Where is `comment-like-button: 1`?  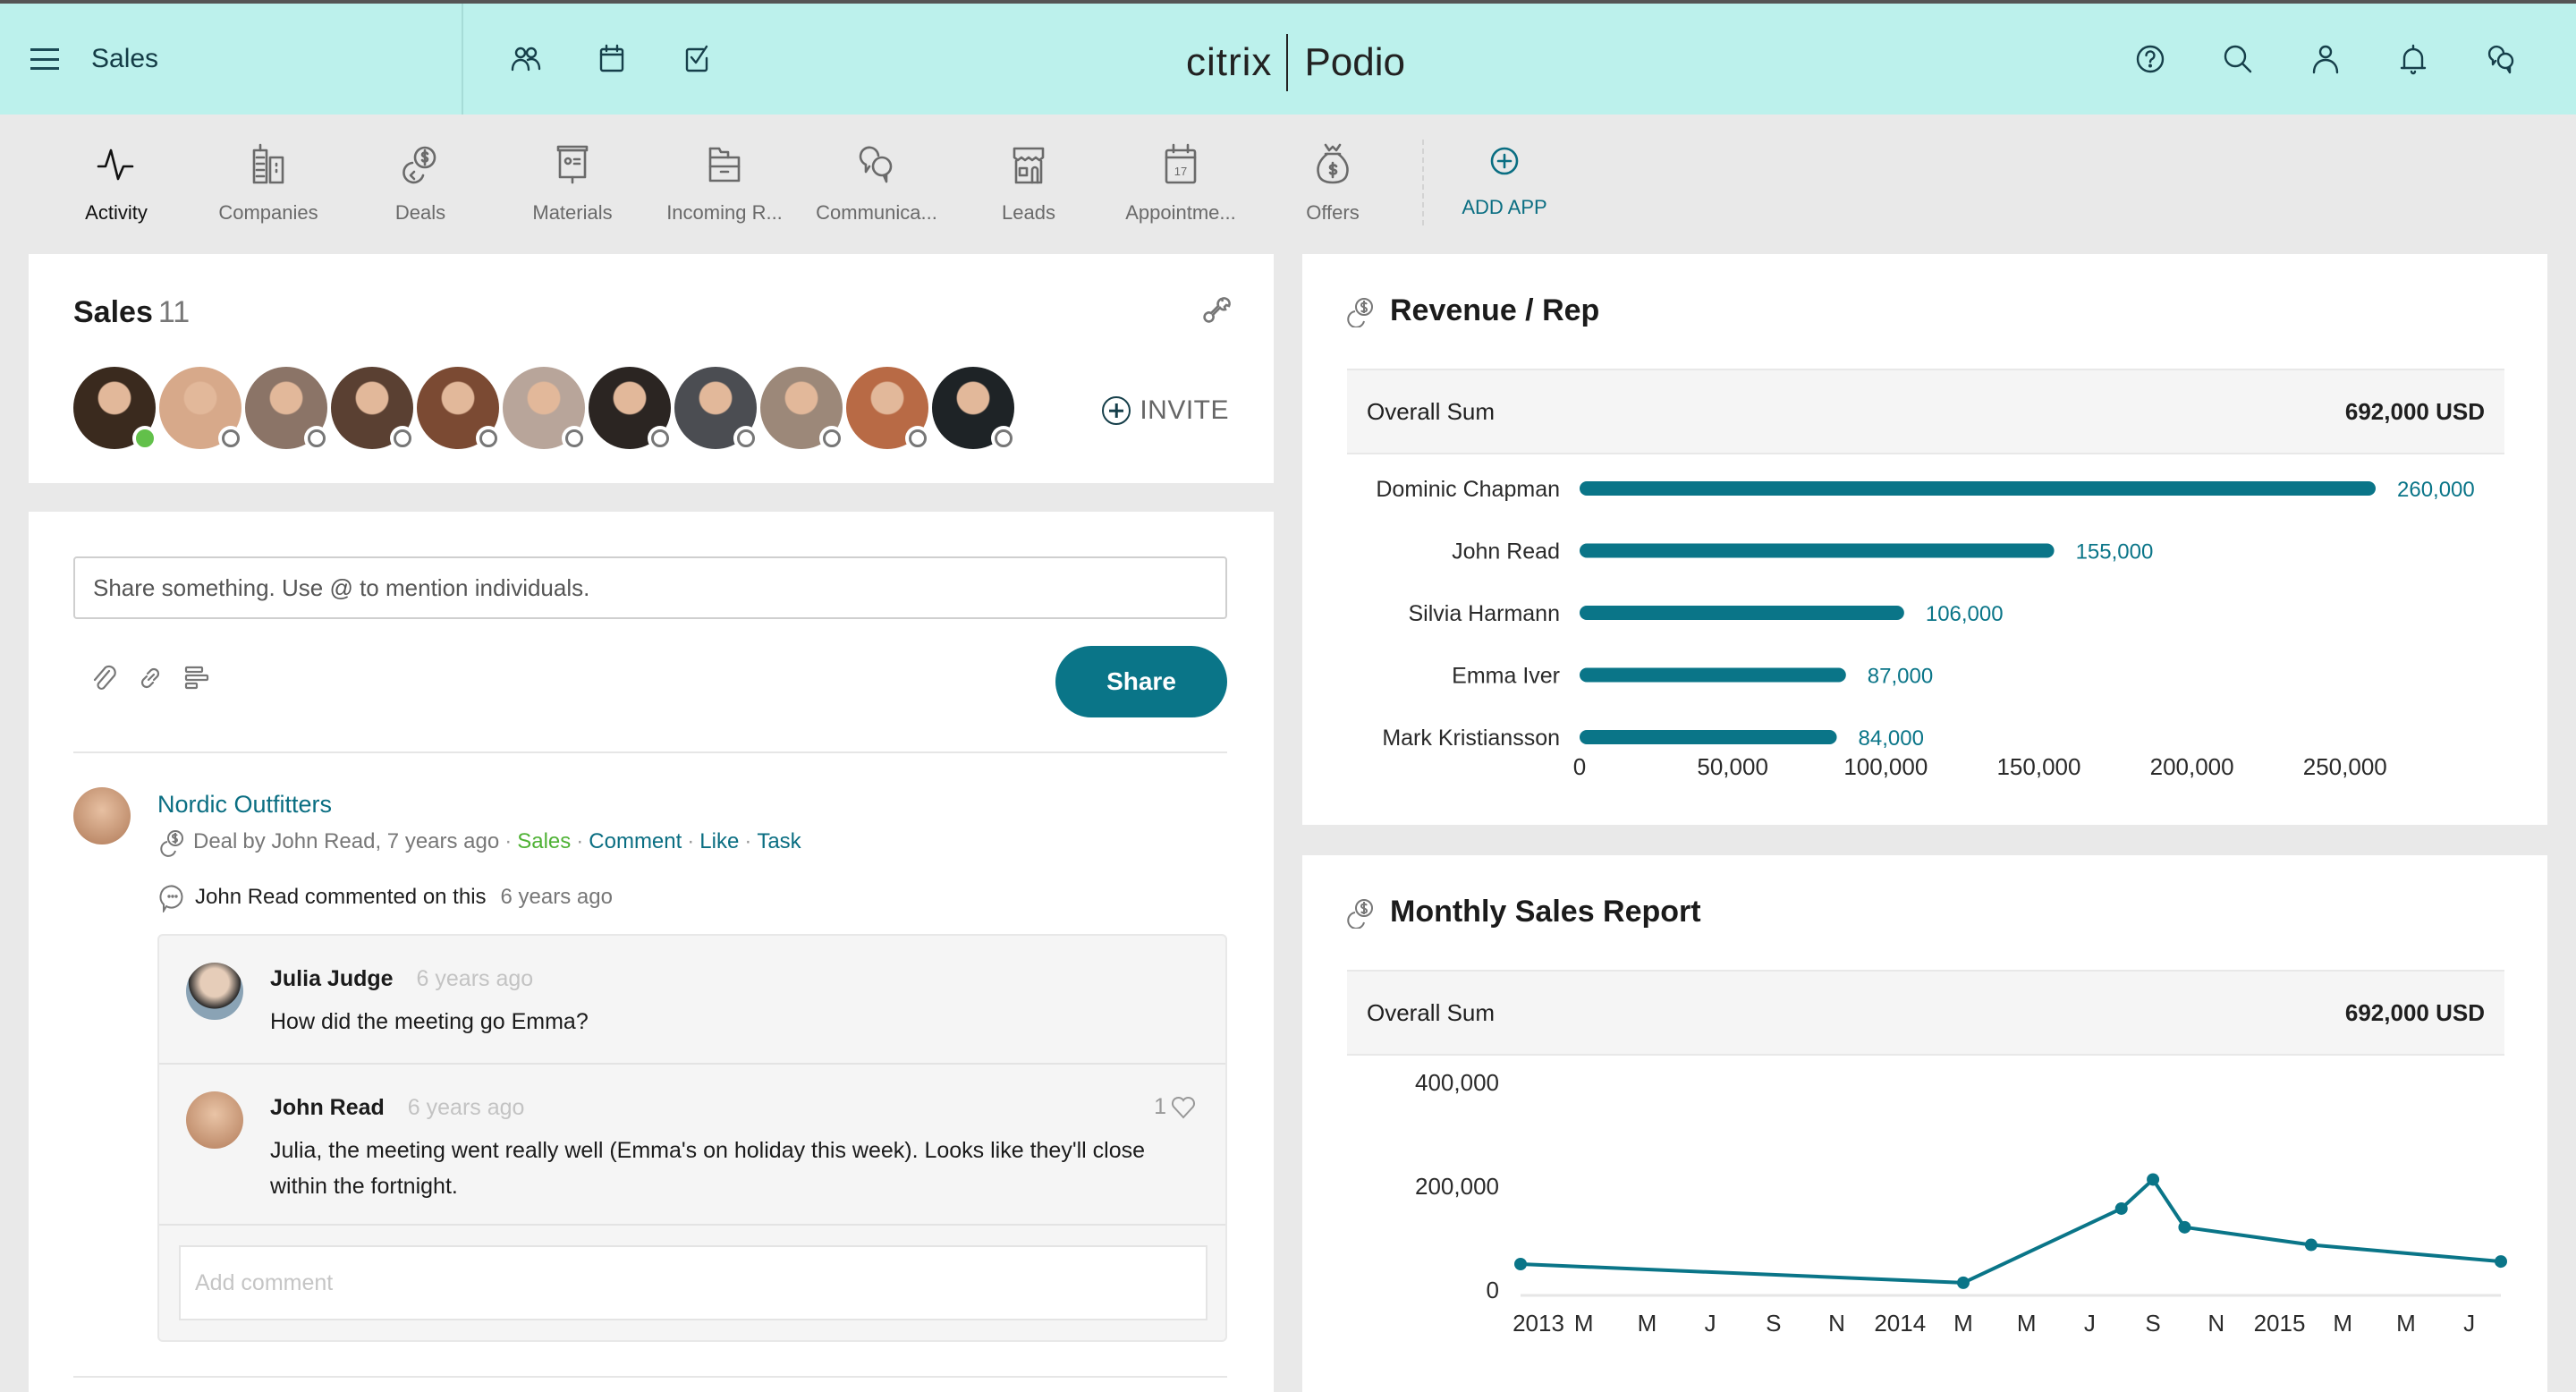 comment-like-button: 1 is located at coordinates (1176, 1106).